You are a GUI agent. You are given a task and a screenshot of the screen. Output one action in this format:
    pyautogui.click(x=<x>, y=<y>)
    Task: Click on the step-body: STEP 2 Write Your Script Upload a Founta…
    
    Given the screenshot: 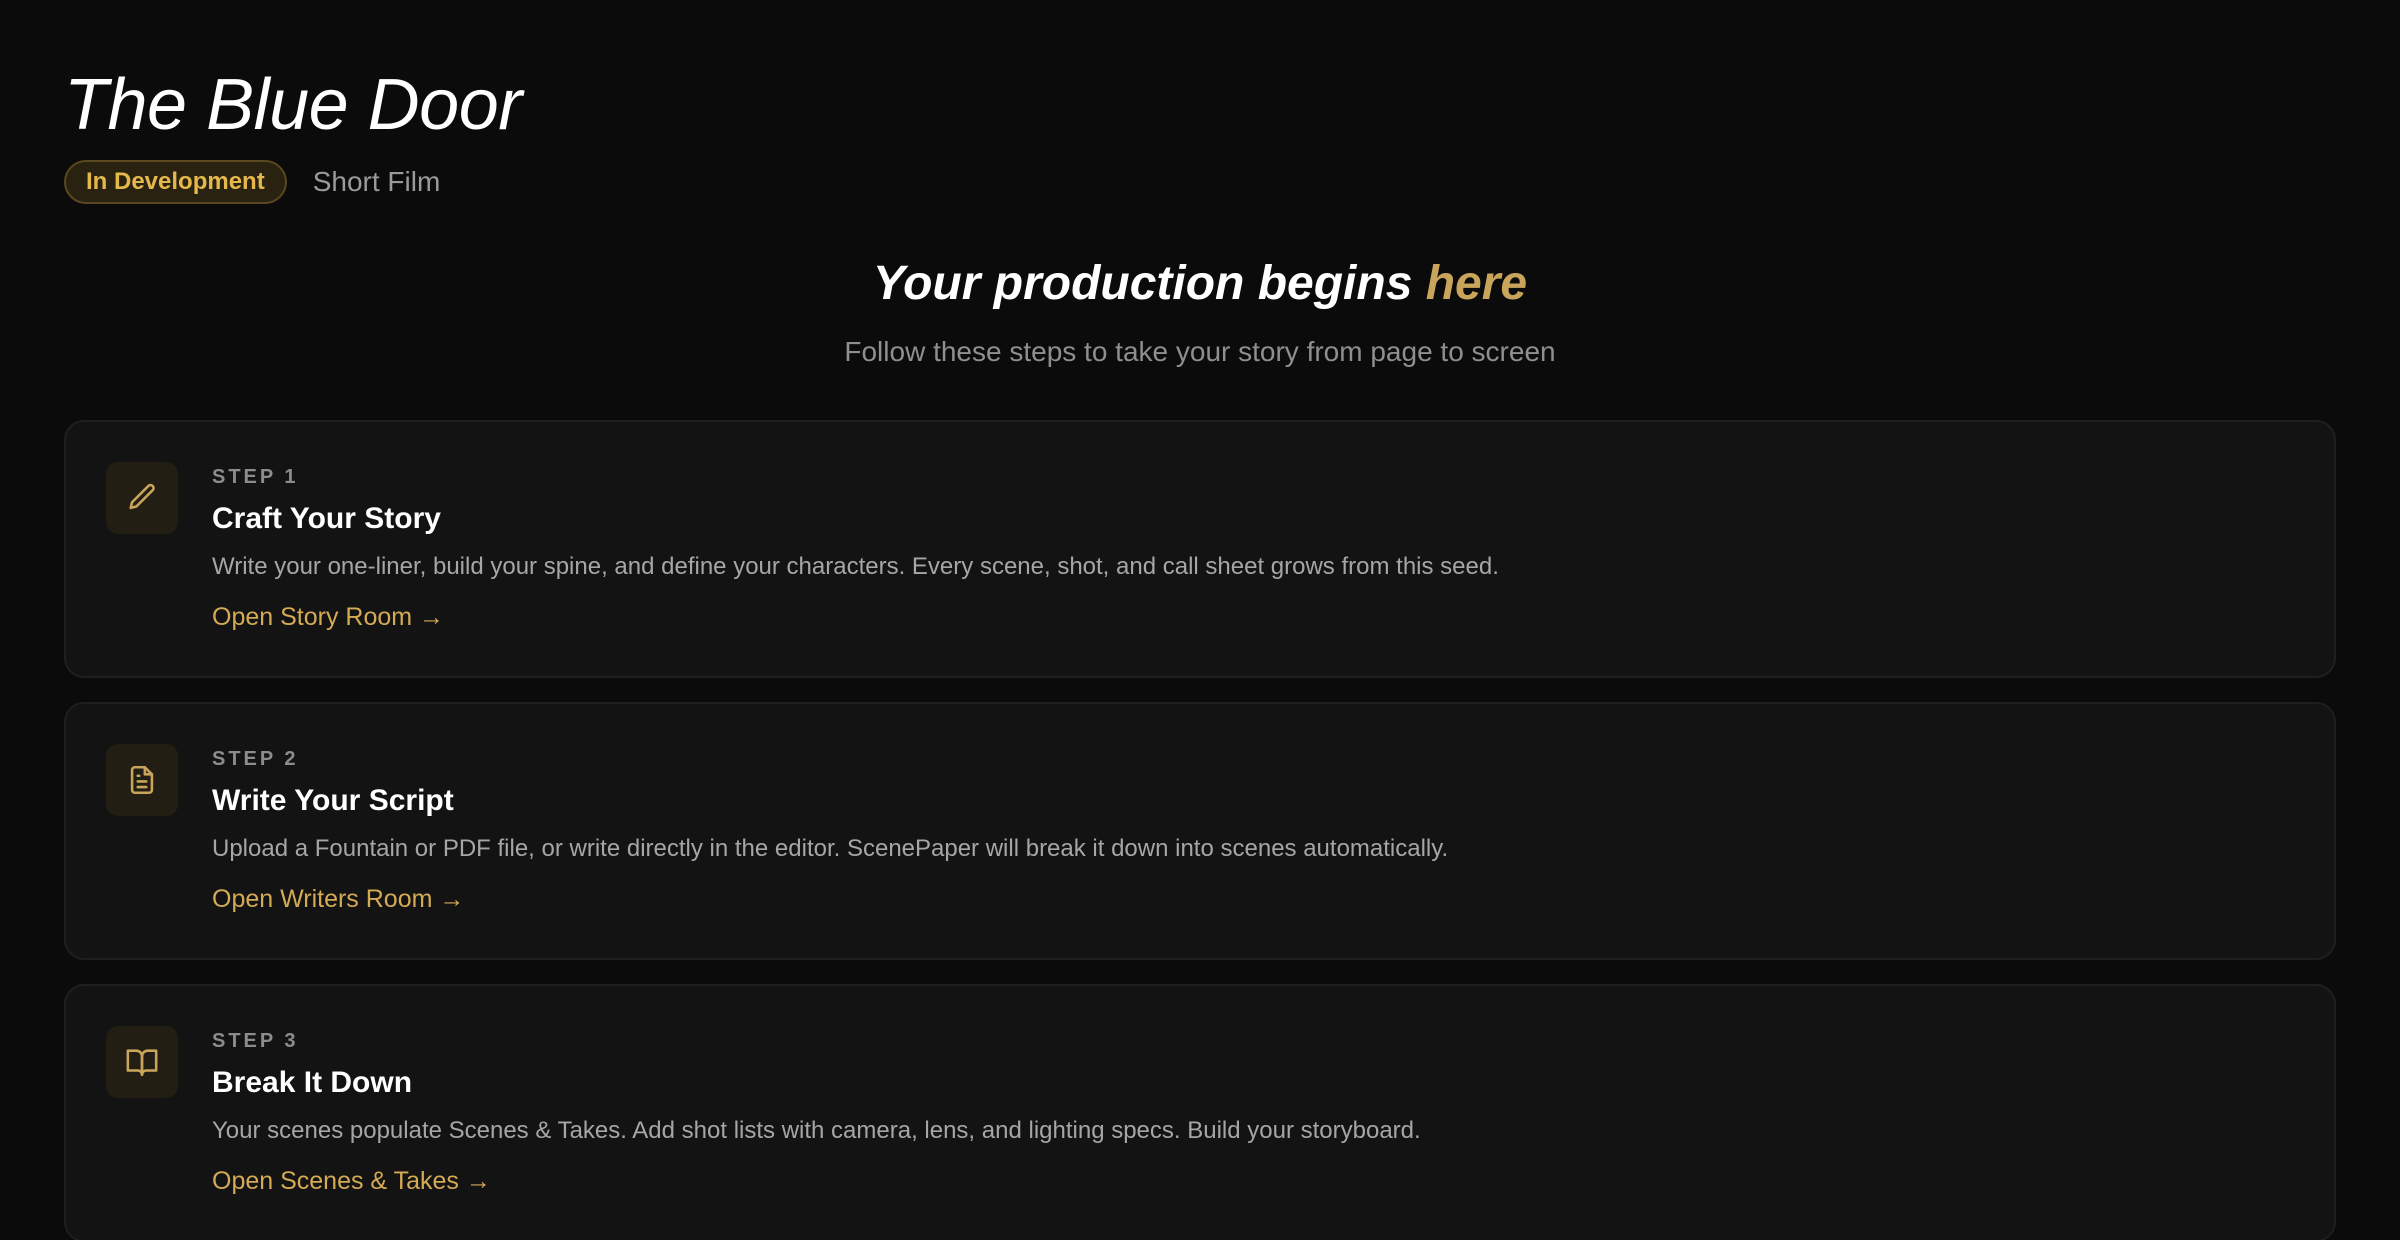 What is the action you would take?
    pyautogui.click(x=1253, y=831)
    